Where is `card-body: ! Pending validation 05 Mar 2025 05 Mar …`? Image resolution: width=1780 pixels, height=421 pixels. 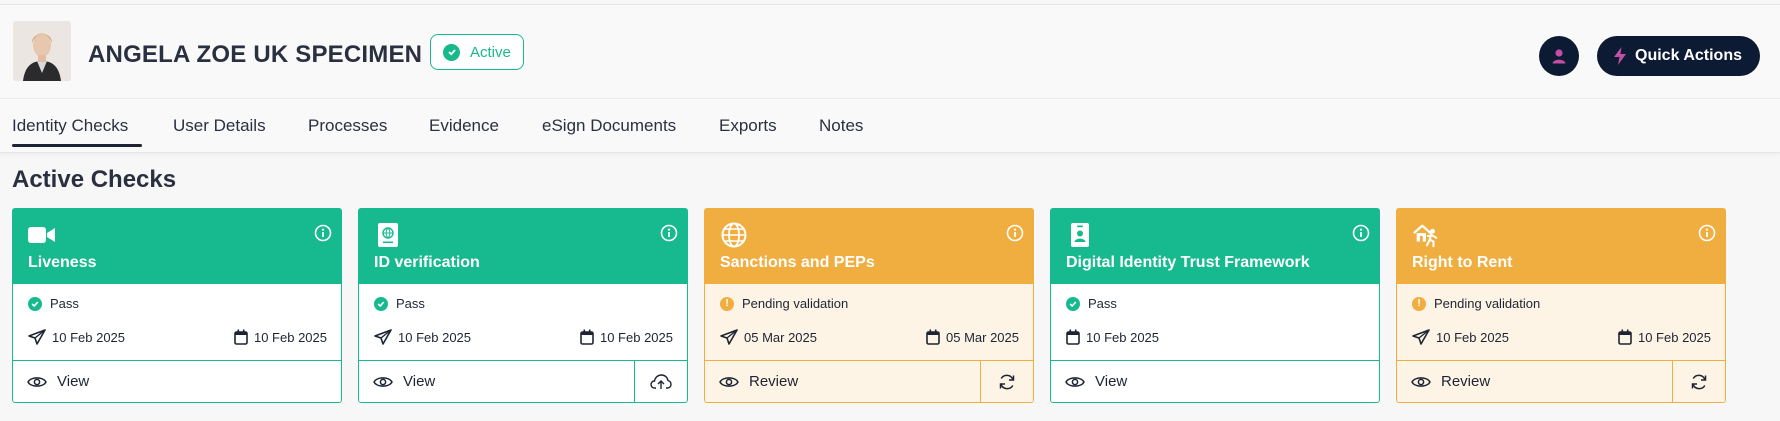 card-body: ! Pending validation 05 Mar 2025 05 Mar … is located at coordinates (869, 322).